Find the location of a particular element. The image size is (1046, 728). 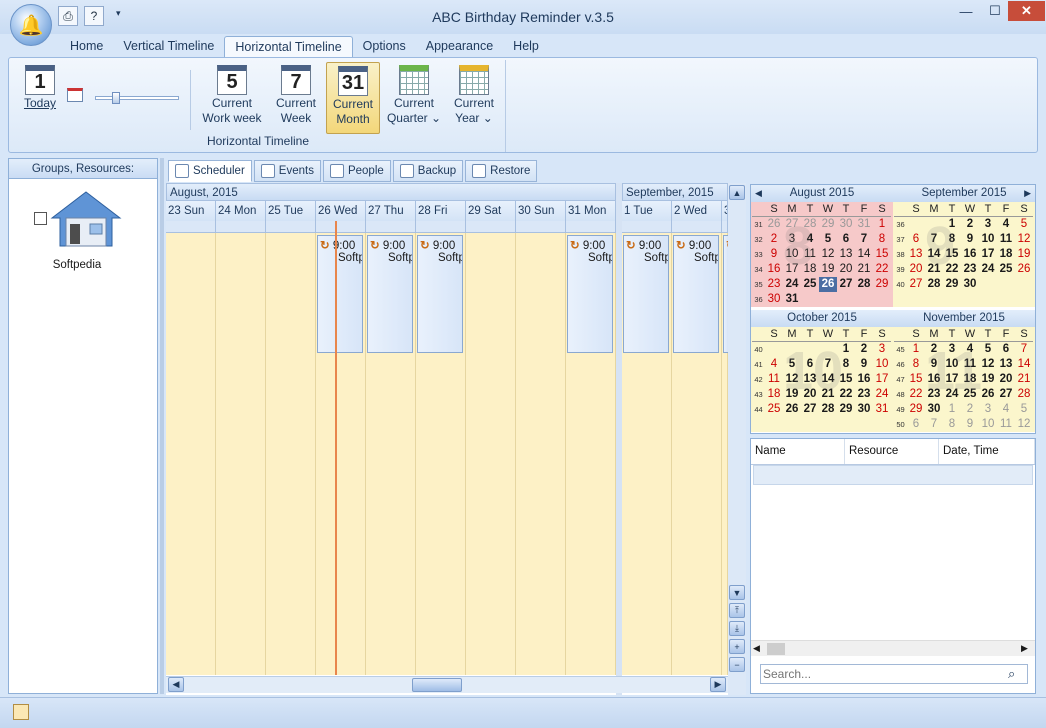

zoom-slider-thumb is located at coordinates (116, 98).